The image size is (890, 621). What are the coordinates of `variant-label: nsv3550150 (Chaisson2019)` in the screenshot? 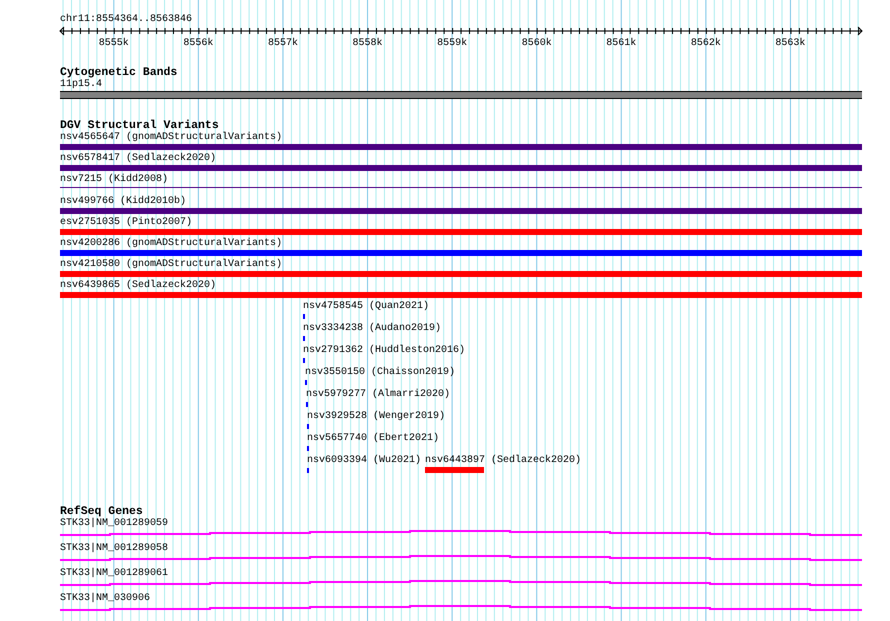 It's located at (380, 373).